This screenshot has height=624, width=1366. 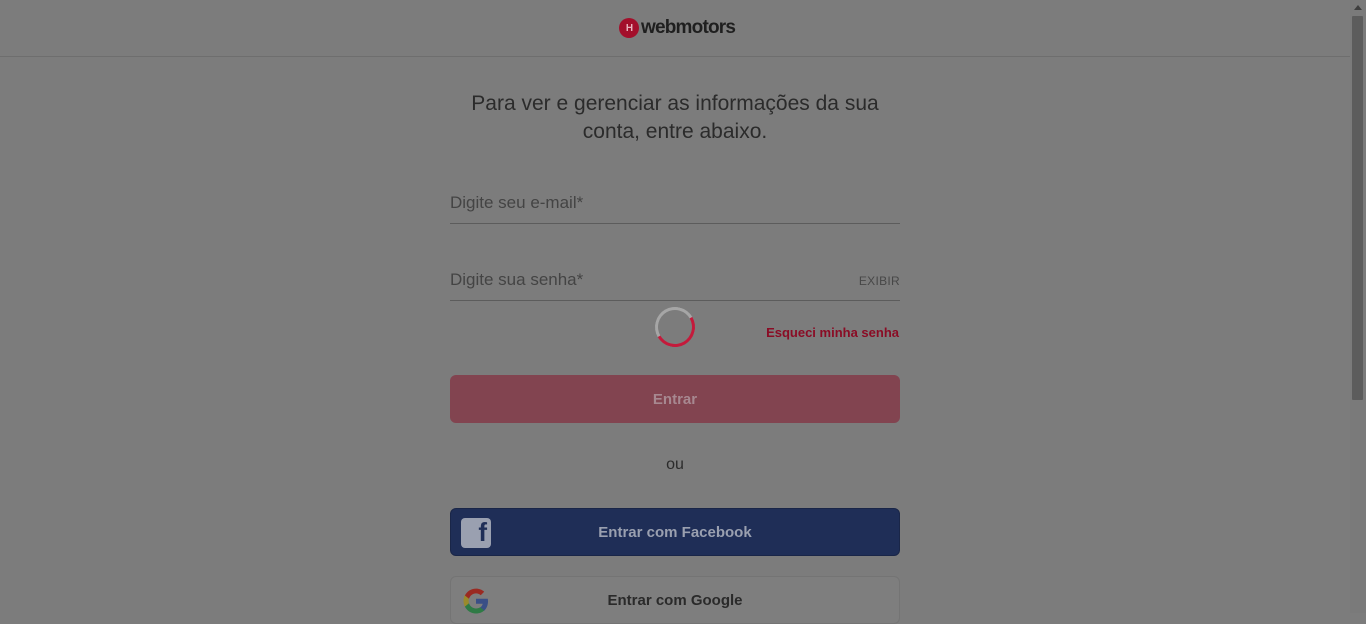 I want to click on webmotors-logo: H webmotors, so click(x=677, y=28).